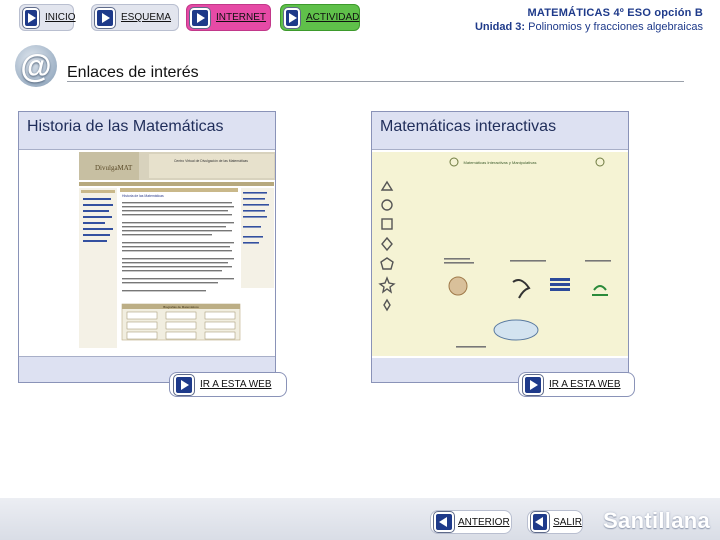 The height and width of the screenshot is (540, 720). Describe the element at coordinates (333, 17) in the screenshot. I see `nav-actividad-label: ACTIVIDAD` at that location.